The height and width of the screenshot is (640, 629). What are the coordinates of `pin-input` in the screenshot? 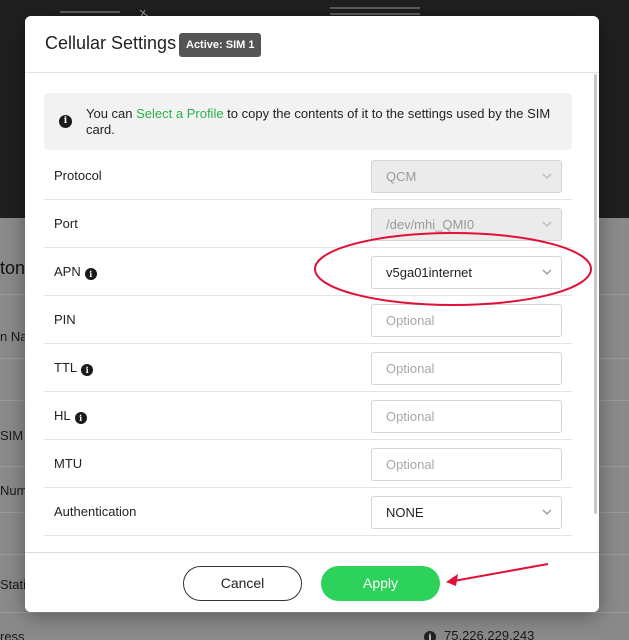 It's located at (471, 320).